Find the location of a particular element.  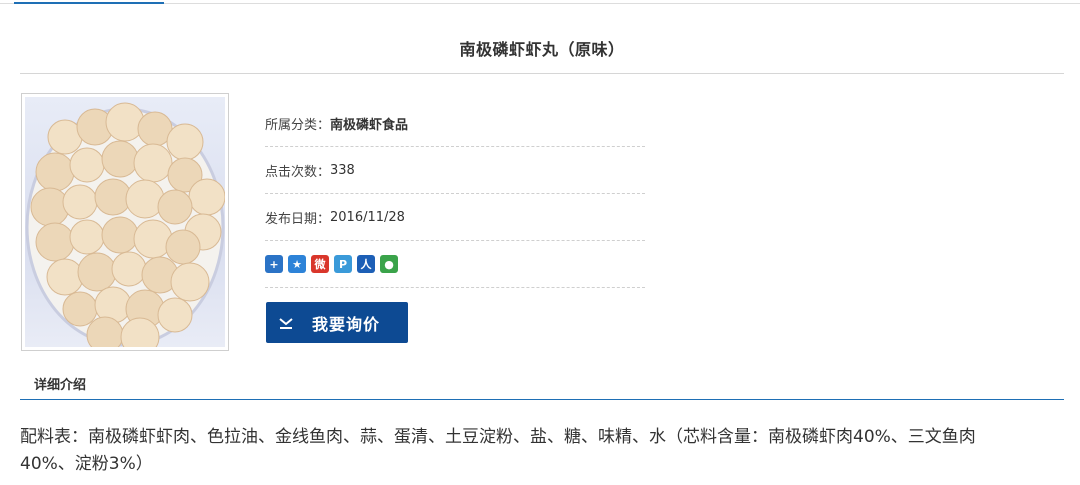

inquiry-button: 我要询价 is located at coordinates (337, 322).